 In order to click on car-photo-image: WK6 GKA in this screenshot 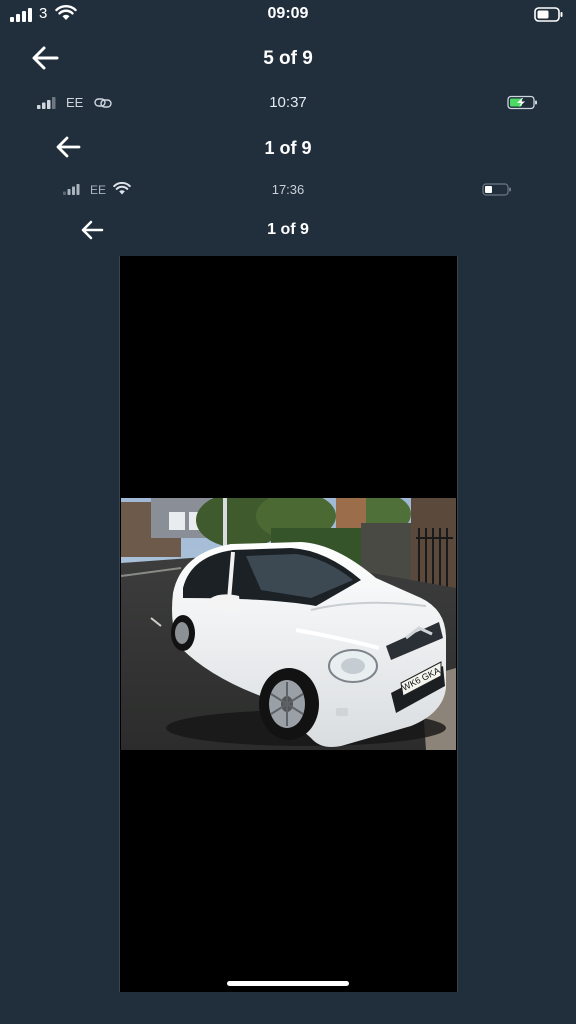, I will do `click(288, 624)`.